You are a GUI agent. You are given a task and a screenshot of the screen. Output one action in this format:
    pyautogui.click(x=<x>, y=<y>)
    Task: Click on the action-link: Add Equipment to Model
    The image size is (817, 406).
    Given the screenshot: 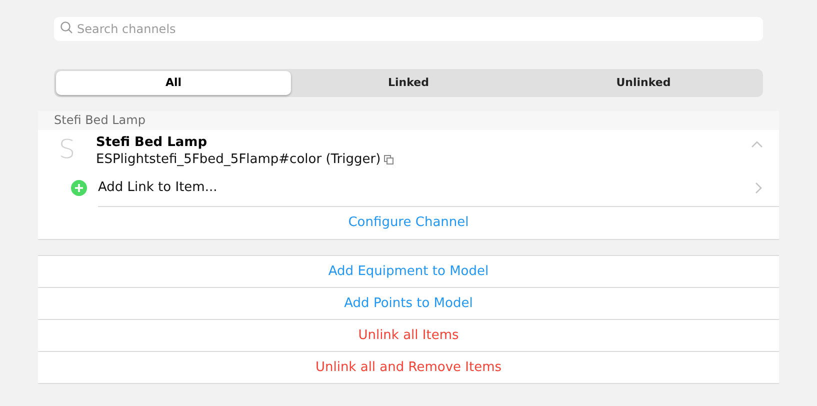 What is the action you would take?
    pyautogui.click(x=408, y=272)
    